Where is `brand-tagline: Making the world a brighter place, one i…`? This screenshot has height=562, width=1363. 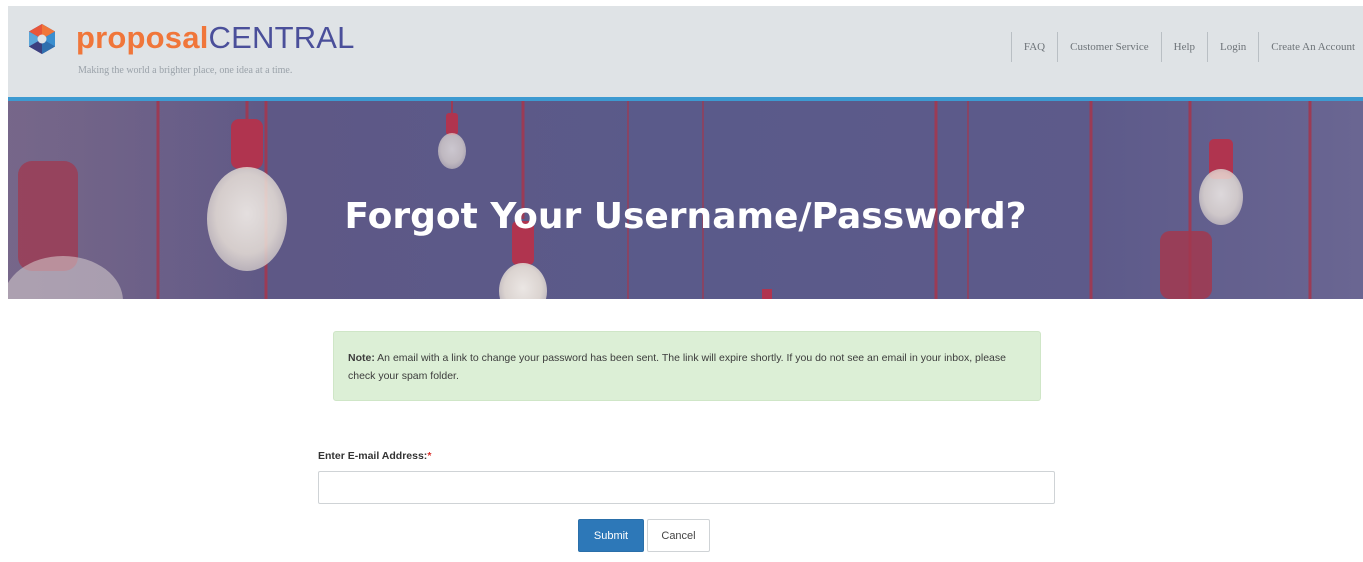
brand-tagline: Making the world a brighter place, one i… is located at coordinates (185, 70).